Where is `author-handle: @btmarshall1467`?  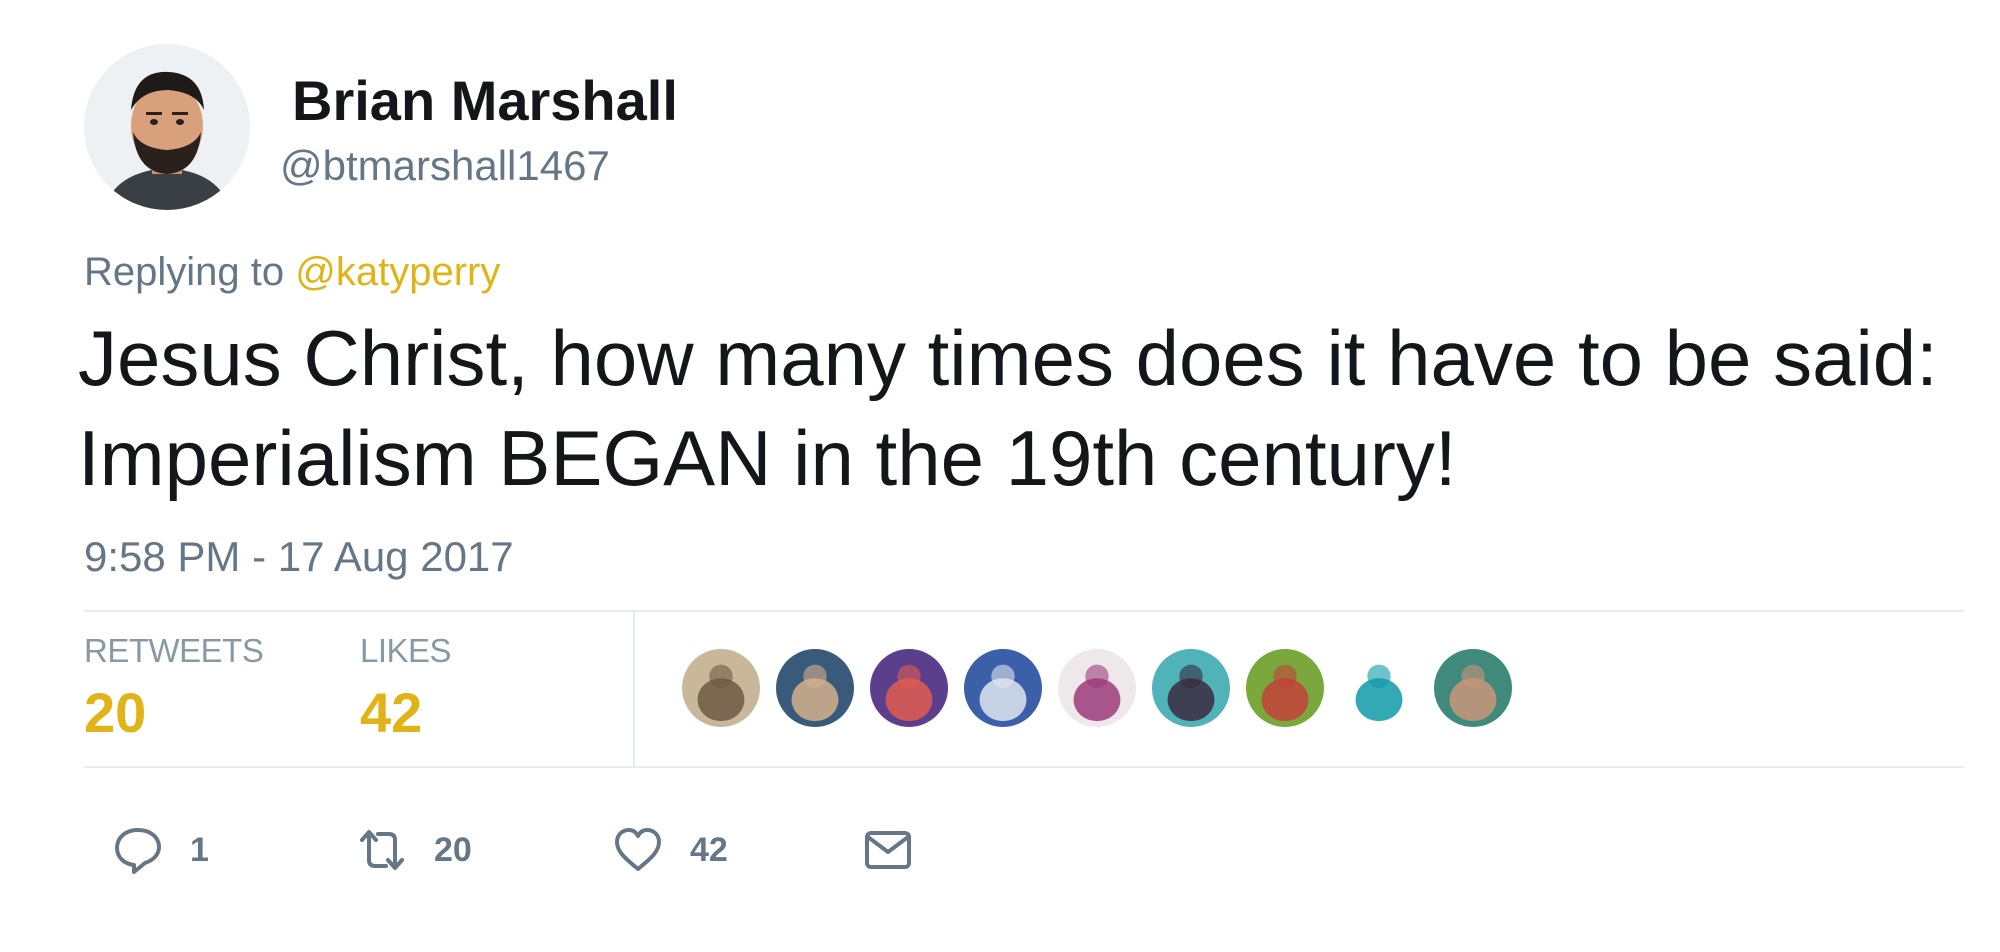 author-handle: @btmarshall1467 is located at coordinates (445, 166).